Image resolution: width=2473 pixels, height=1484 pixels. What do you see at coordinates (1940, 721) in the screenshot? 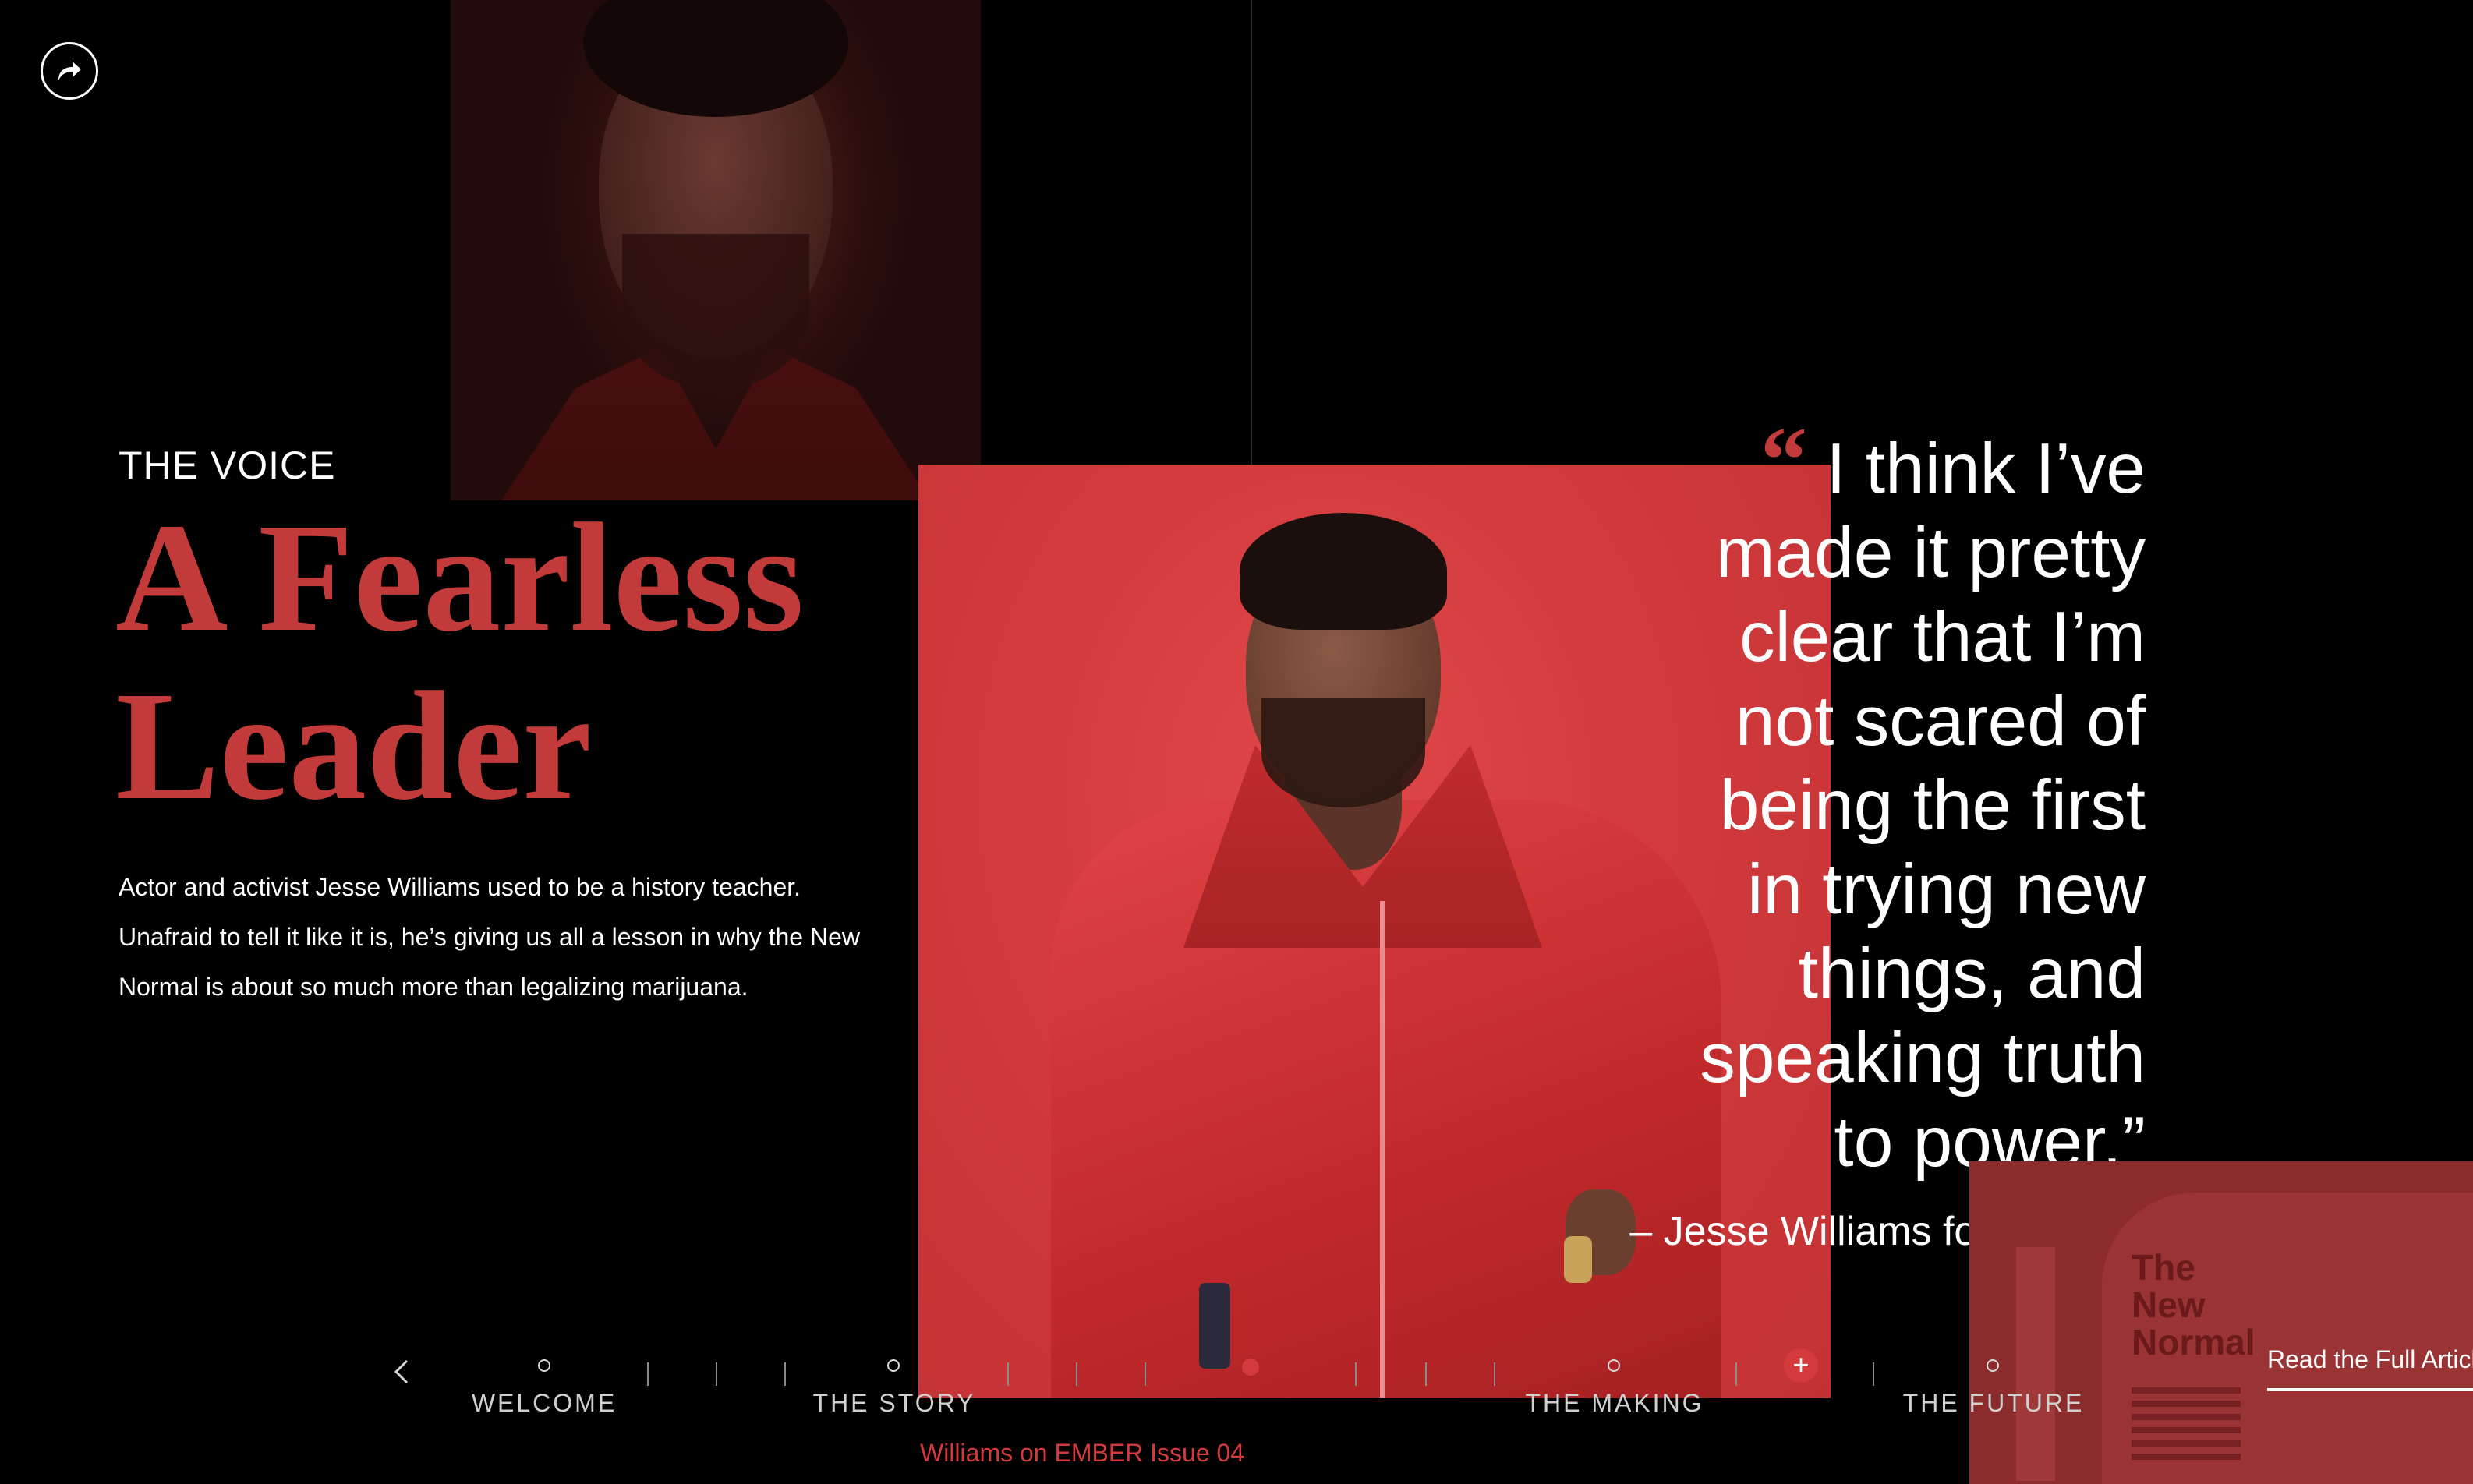
I see `quote-line: not scared of` at bounding box center [1940, 721].